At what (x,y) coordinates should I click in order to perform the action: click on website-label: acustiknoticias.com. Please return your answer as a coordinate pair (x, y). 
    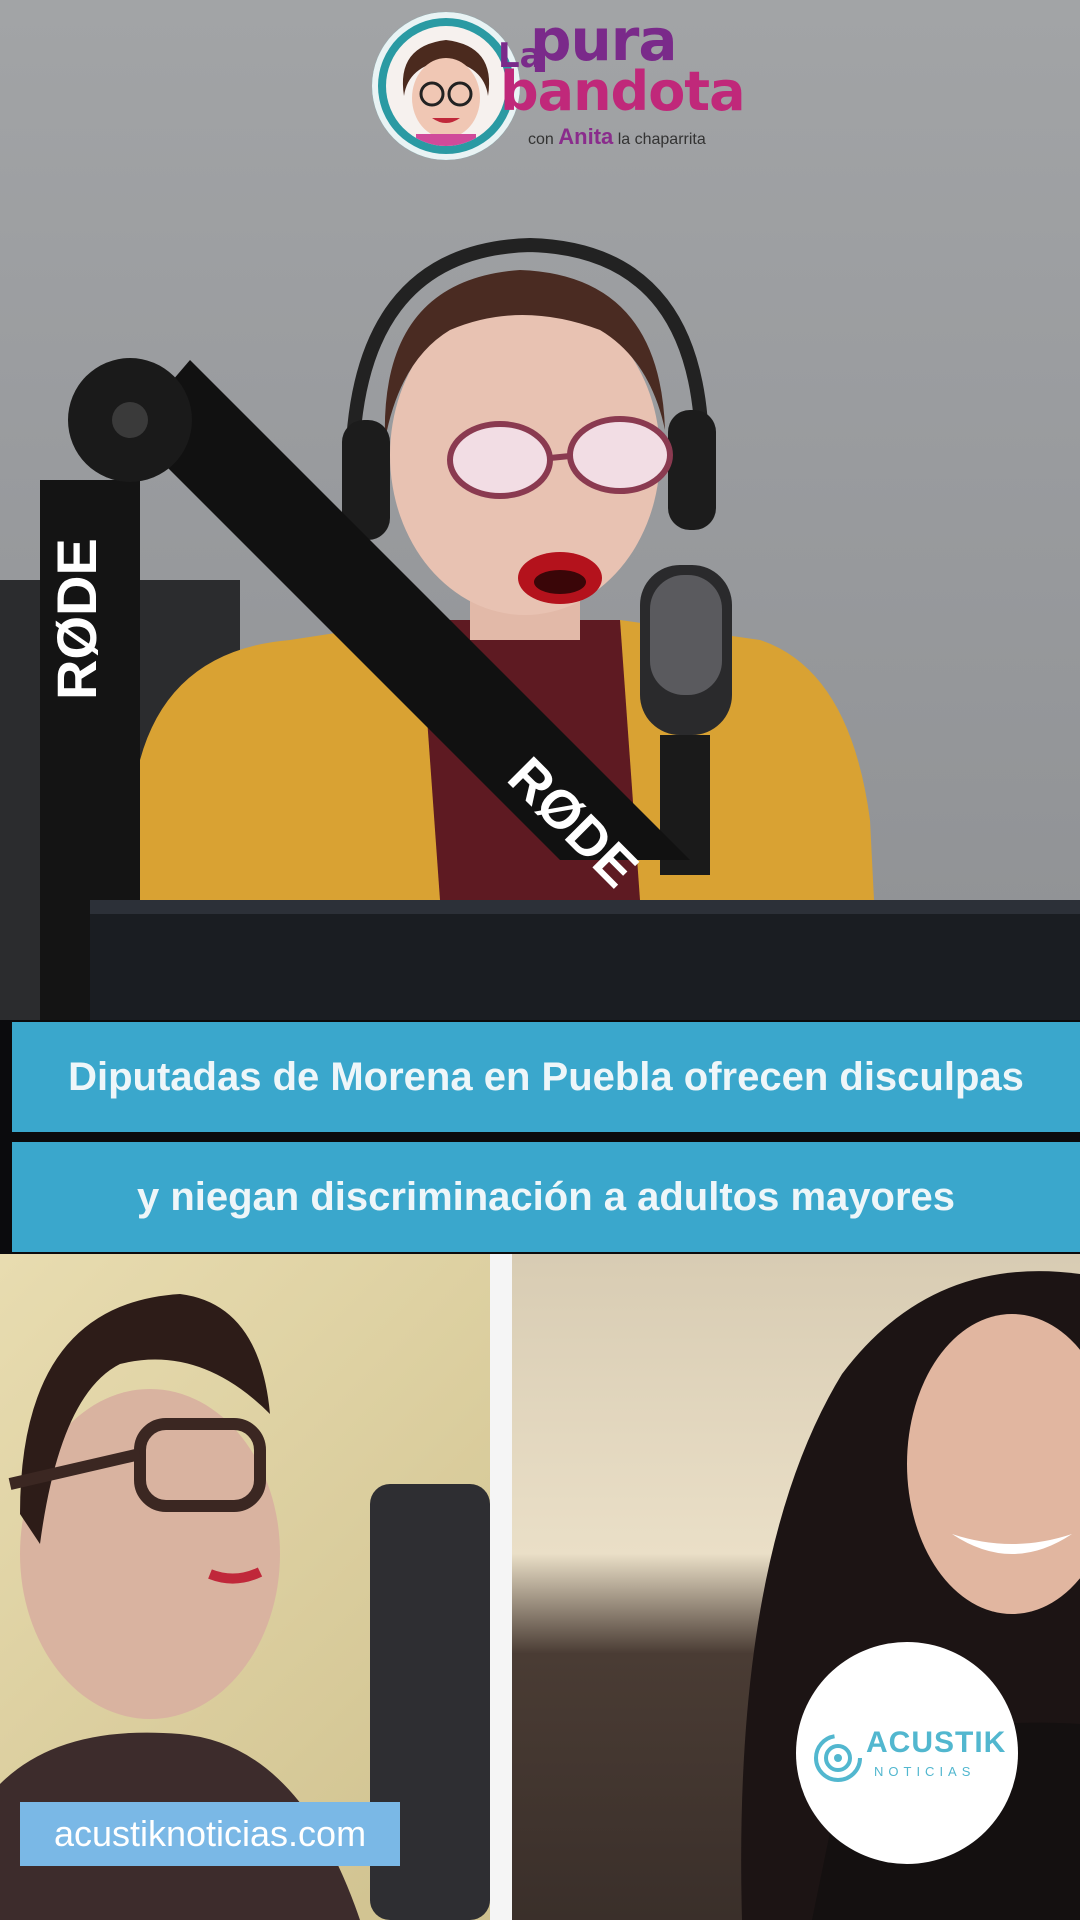
    Looking at the image, I should click on (210, 1834).